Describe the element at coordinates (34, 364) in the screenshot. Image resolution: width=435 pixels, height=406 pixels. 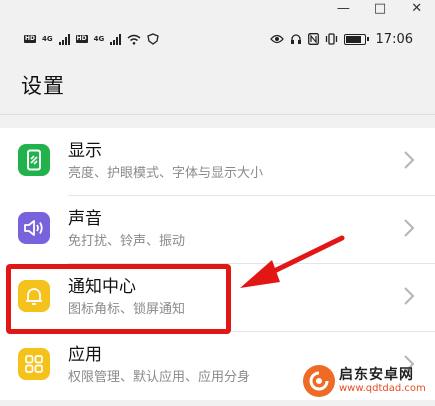
I see `apps-icon` at that location.